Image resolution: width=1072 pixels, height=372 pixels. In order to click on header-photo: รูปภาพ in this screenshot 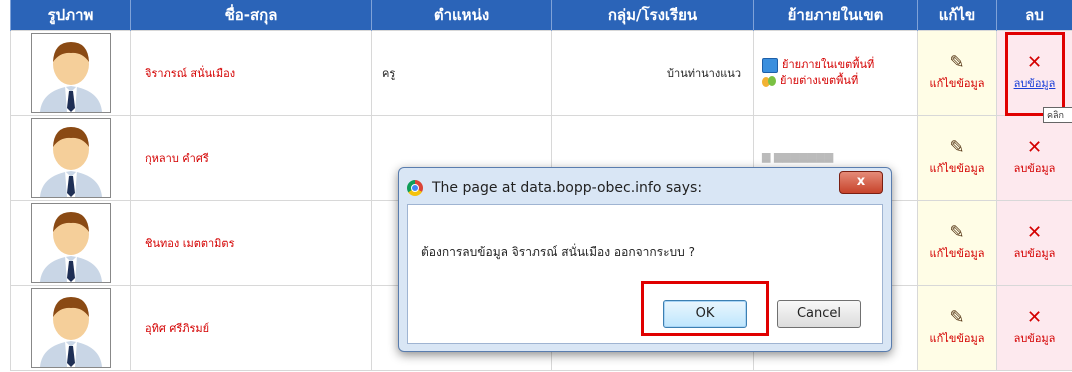, I will do `click(70, 15)`.